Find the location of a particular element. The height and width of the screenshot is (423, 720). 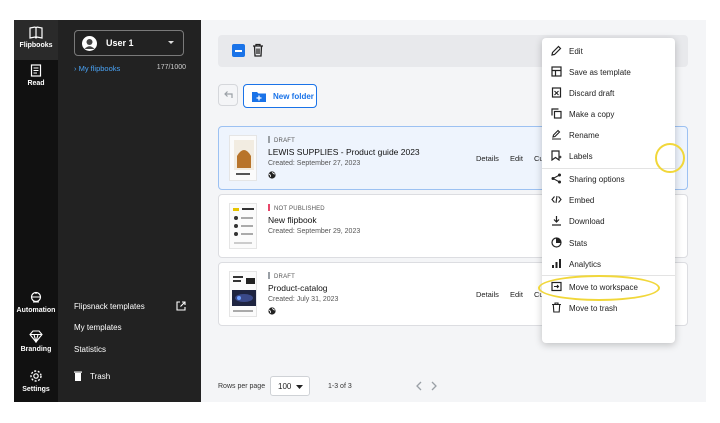

menu-item-discard-draft: Discard draft is located at coordinates (608, 93).